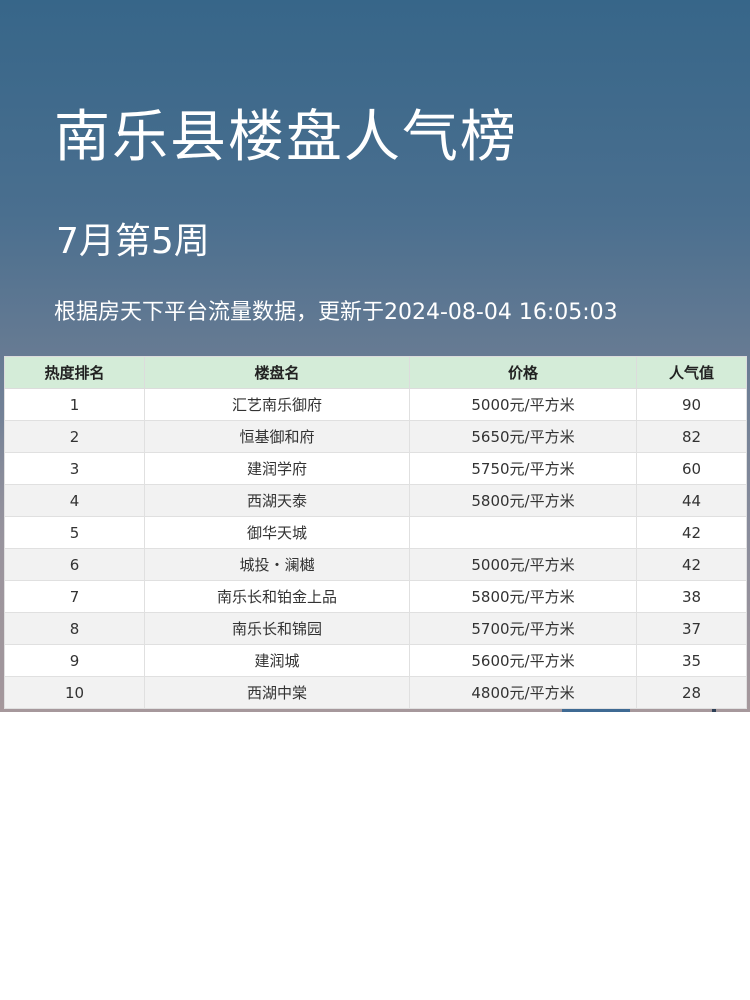 The width and height of the screenshot is (750, 1000). Describe the element at coordinates (523, 628) in the screenshot. I see `cell-price: 5700元/平方米` at that location.